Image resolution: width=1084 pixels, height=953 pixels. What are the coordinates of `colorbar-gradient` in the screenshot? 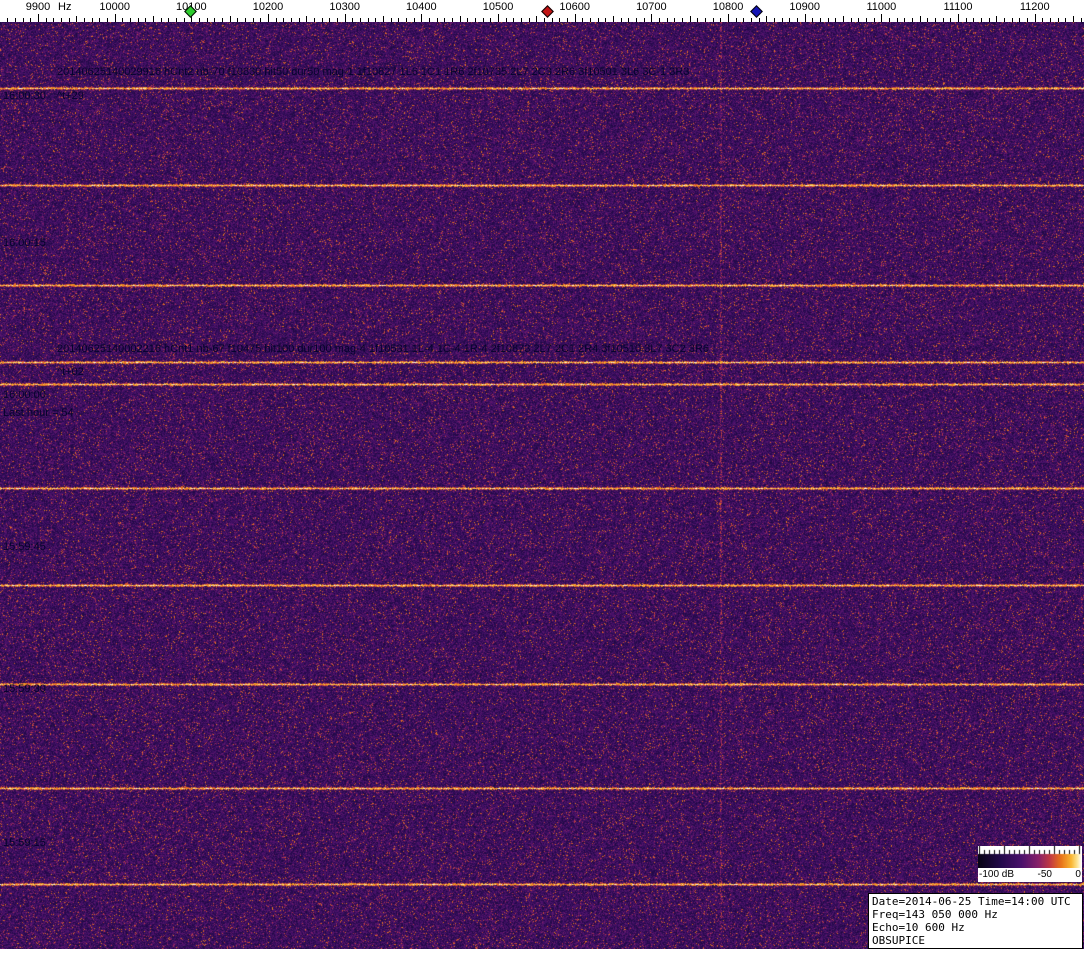 It's located at (1030, 857).